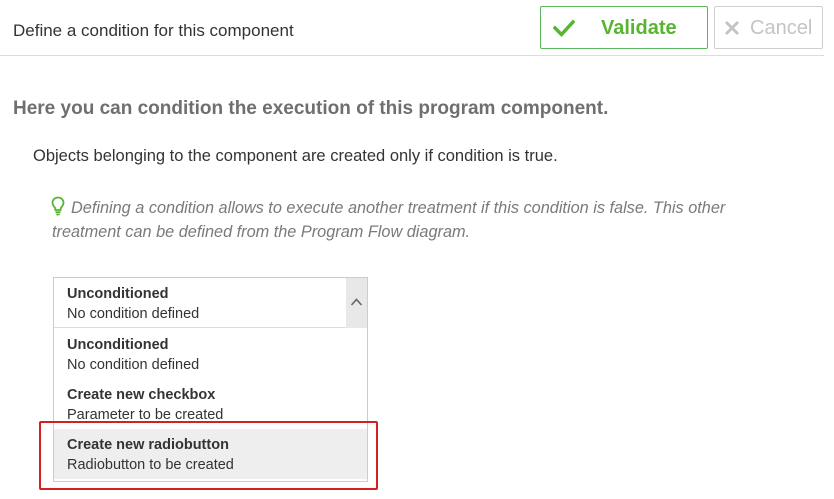 This screenshot has height=499, width=834. What do you see at coordinates (781, 28) in the screenshot?
I see `cancel-label: Cancel` at bounding box center [781, 28].